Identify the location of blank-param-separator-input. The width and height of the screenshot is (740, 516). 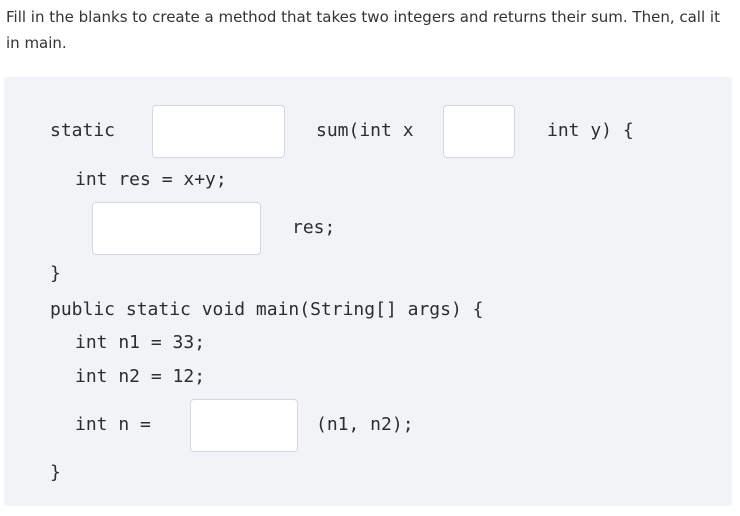
(479, 131).